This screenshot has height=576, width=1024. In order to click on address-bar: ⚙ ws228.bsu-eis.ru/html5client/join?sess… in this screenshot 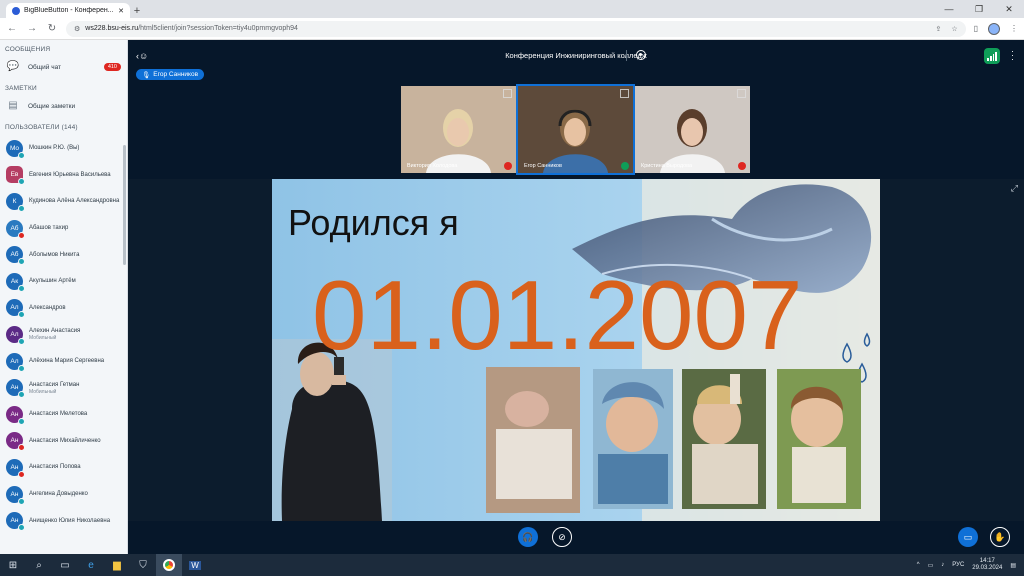, I will do `click(516, 28)`.